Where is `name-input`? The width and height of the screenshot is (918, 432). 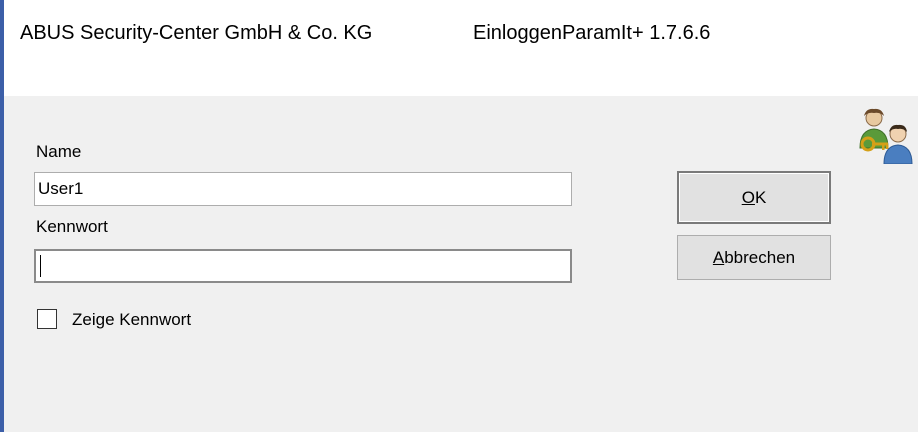 name-input is located at coordinates (303, 189).